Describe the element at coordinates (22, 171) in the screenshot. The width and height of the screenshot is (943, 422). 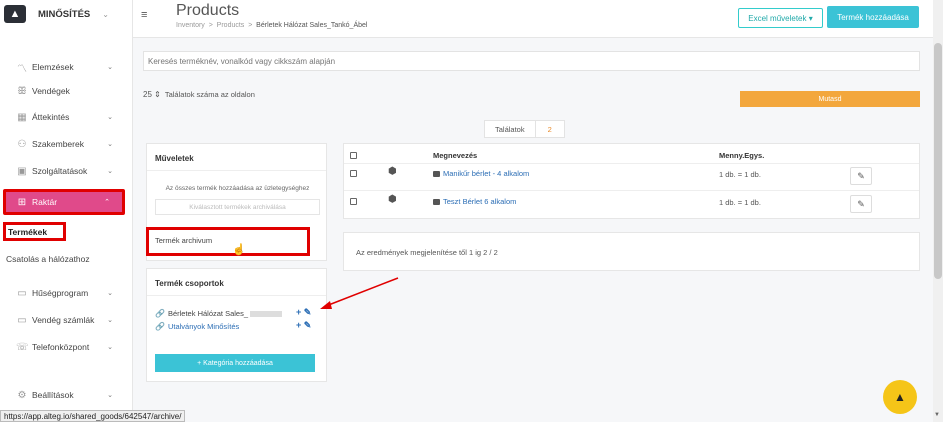
I see `services-icon: ▣` at that location.